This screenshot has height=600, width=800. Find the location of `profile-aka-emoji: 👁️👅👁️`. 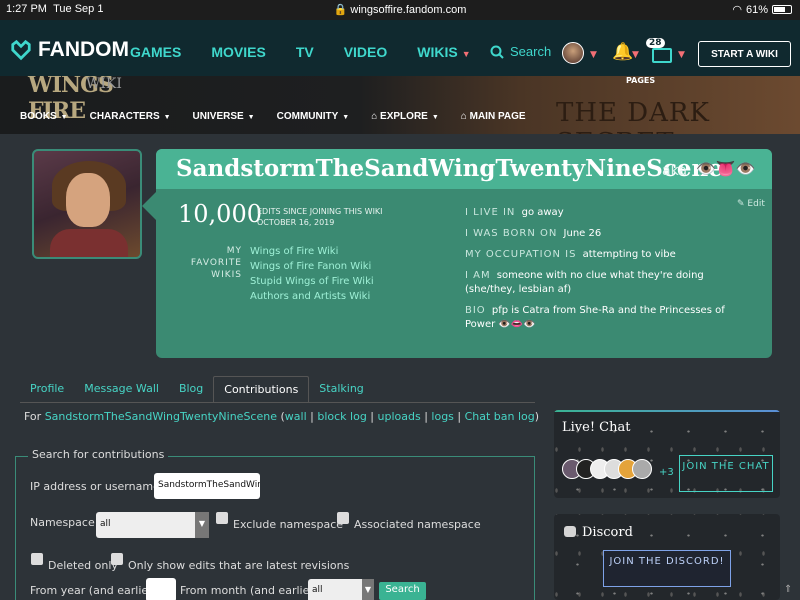

profile-aka-emoji: 👁️👅👁️ is located at coordinates (726, 168).